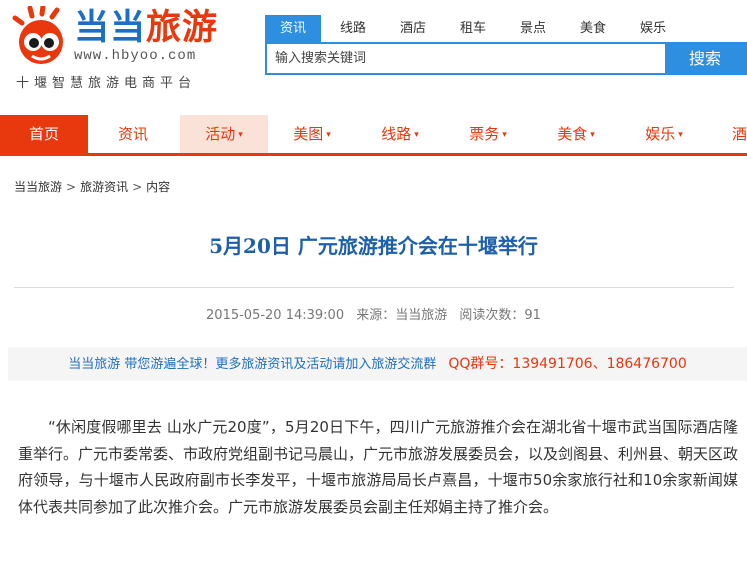 This screenshot has width=747, height=565. Describe the element at coordinates (374, 287) in the screenshot. I see `title-divider` at that location.